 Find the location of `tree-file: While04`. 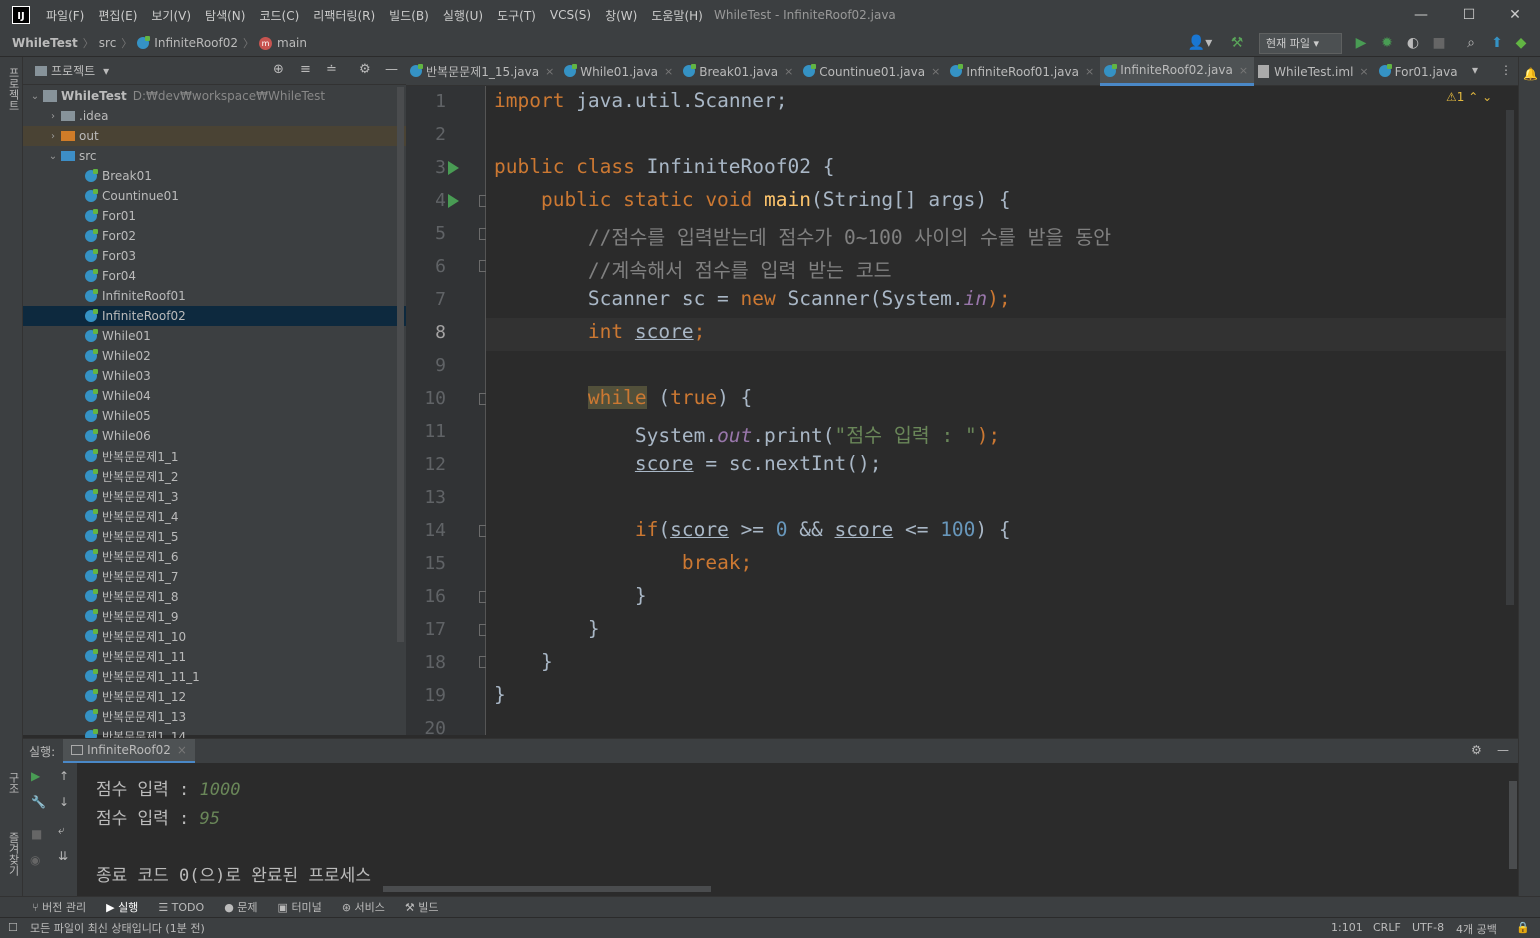

tree-file: While04 is located at coordinates (214, 396).